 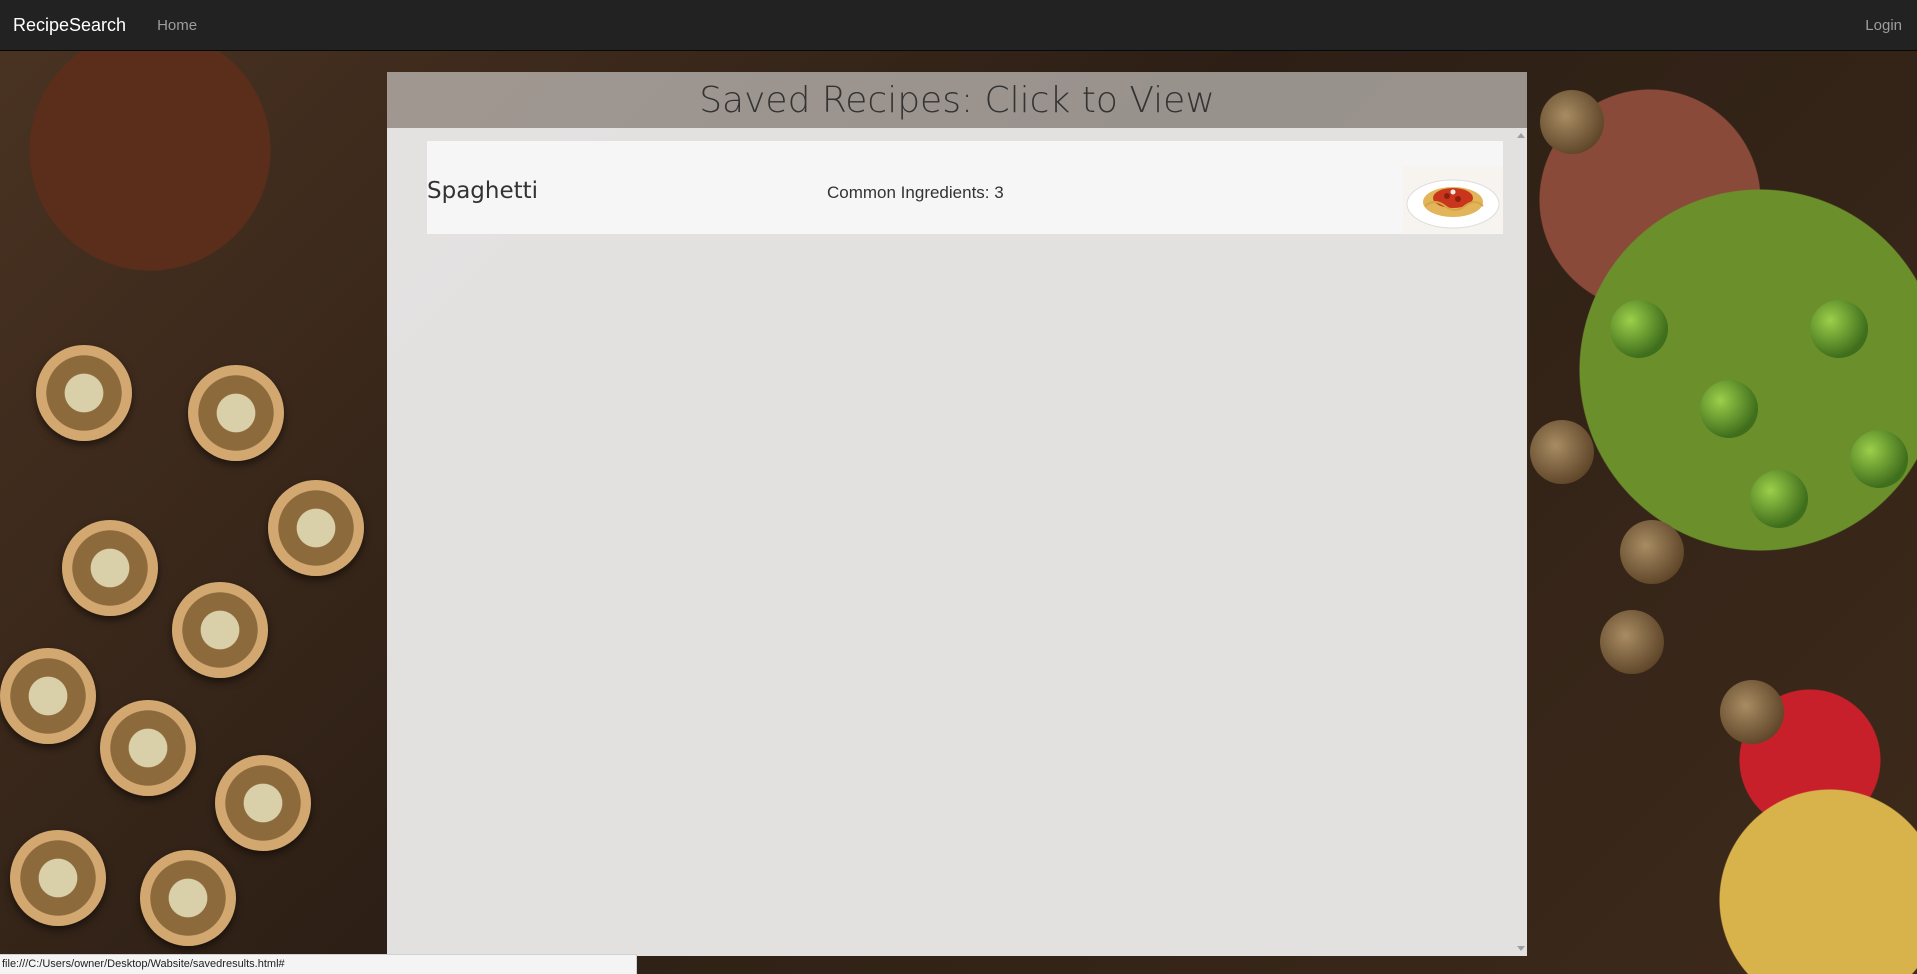 What do you see at coordinates (958, 25) in the screenshot?
I see `top-navbar: RecipeSearch Home Login` at bounding box center [958, 25].